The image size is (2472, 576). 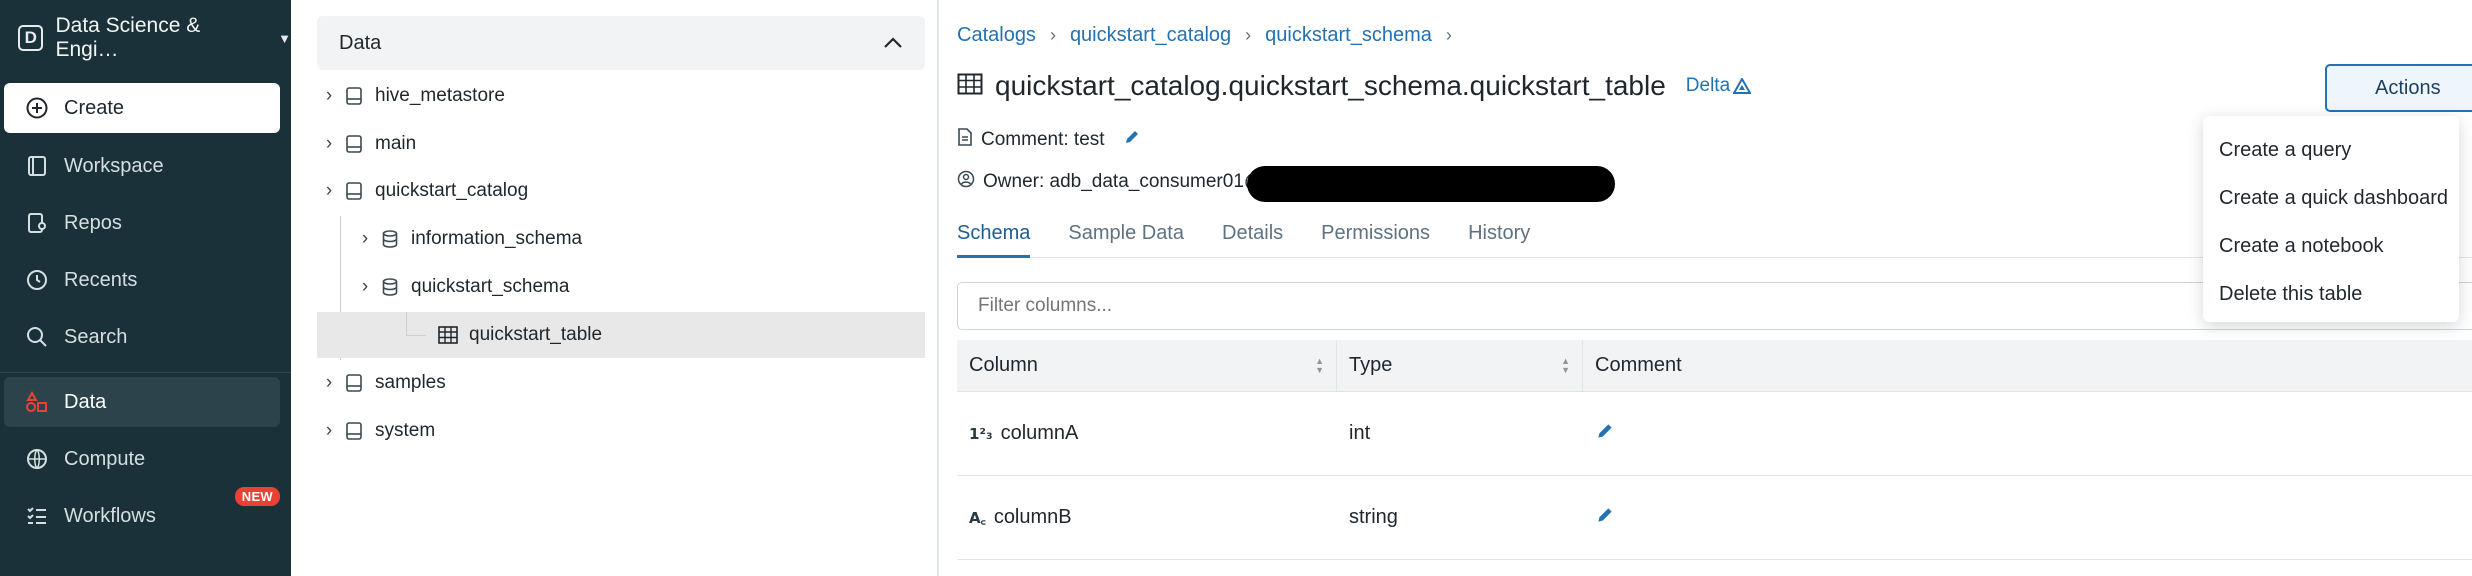 I want to click on sidebar-item-search: Search, so click(x=142, y=337).